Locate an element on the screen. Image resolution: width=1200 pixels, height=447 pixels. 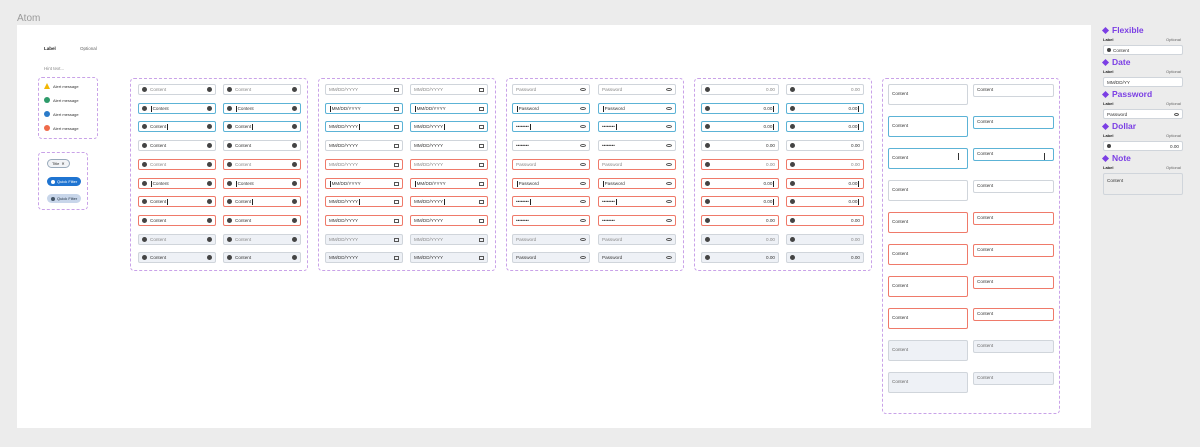
side-date-field: MM/DD/YY is located at coordinates (1143, 82).